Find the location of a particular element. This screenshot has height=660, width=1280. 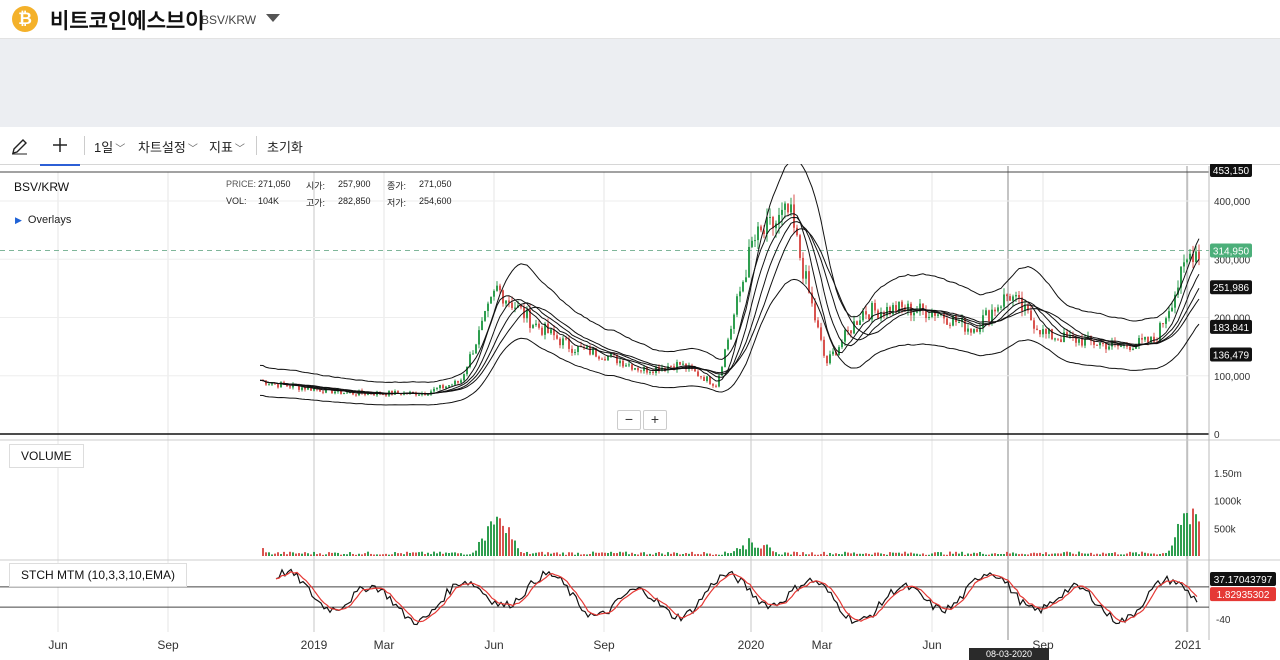

zoom-out-button: − is located at coordinates (629, 420).